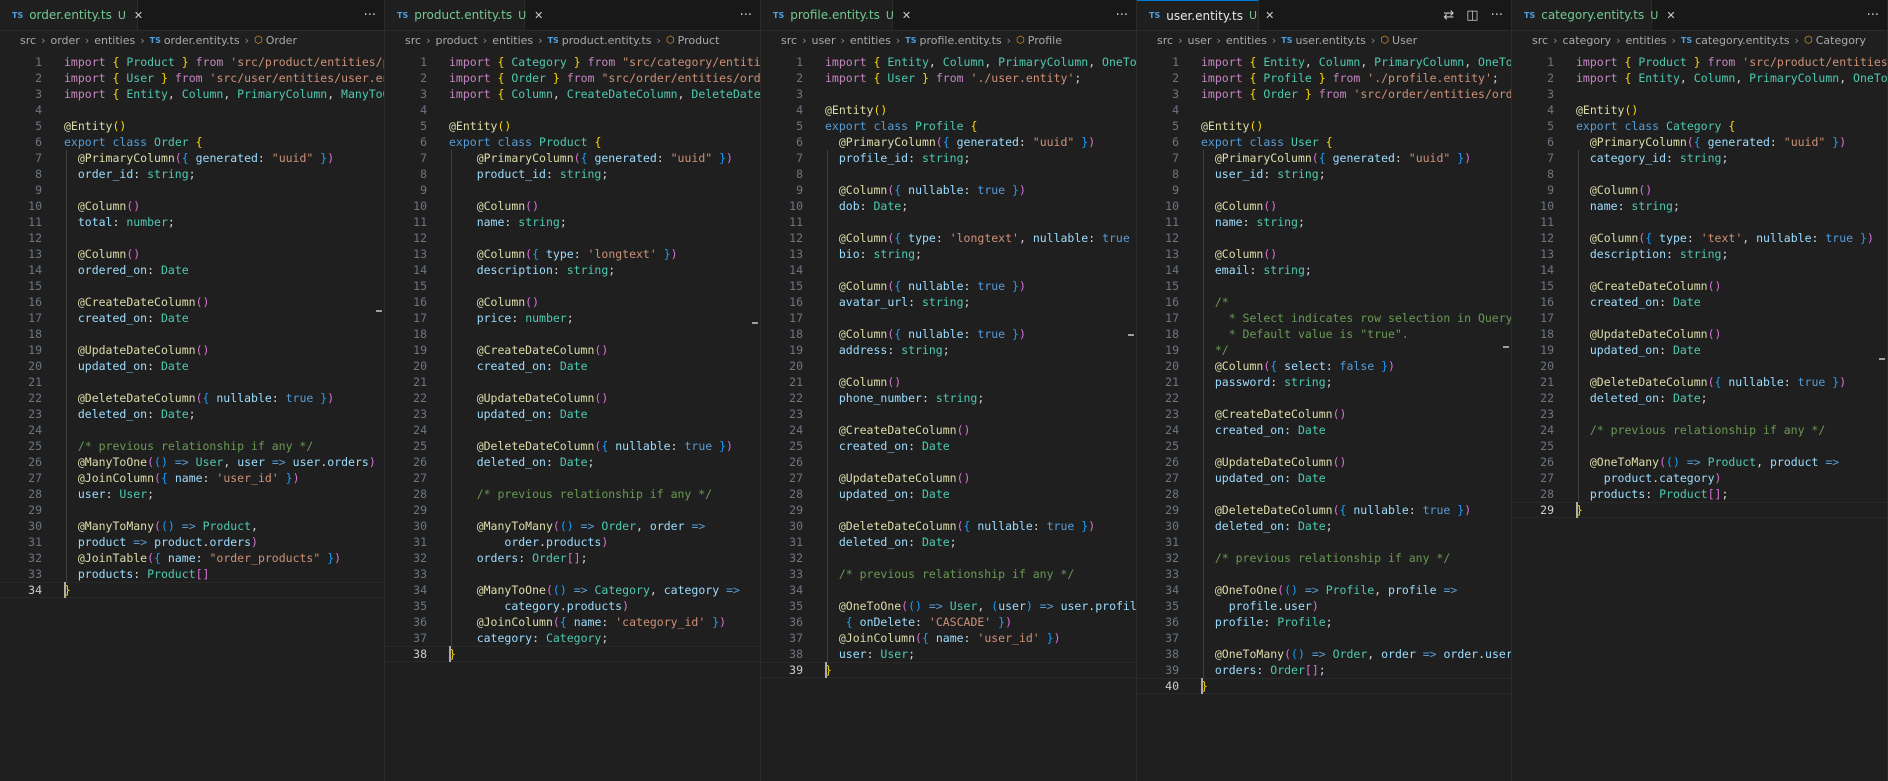 The image size is (1888, 781). Describe the element at coordinates (1324, 142) in the screenshot. I see `code-line: 6 export class User {` at that location.